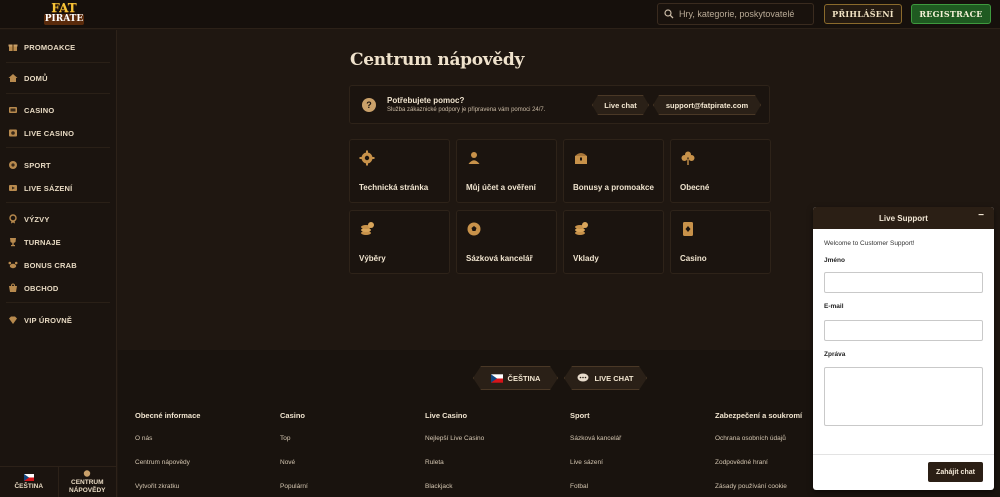  What do you see at coordinates (58, 242) in the screenshot?
I see `sidebar-item-turnaje: TURNAJE` at bounding box center [58, 242].